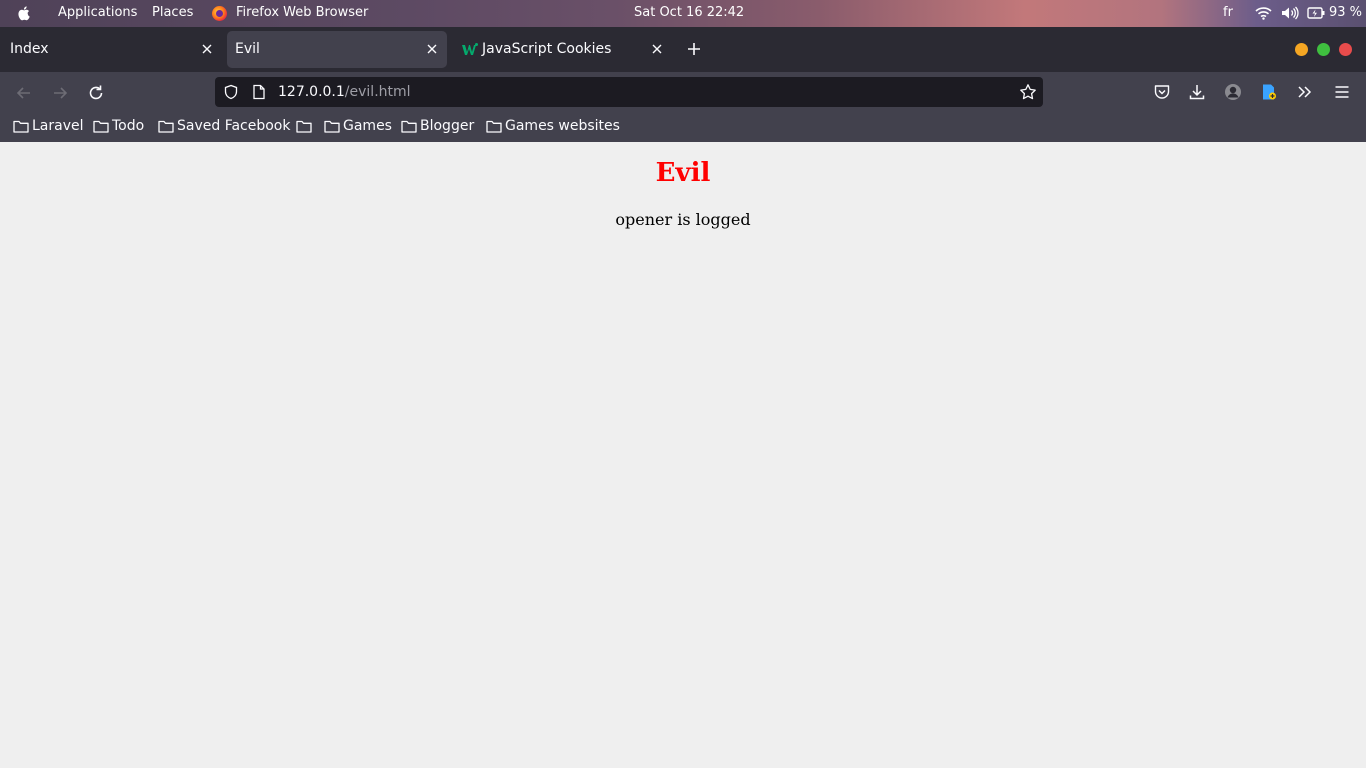 The height and width of the screenshot is (768, 1366). What do you see at coordinates (1345, 12) in the screenshot?
I see `battery-percent: 93 %` at bounding box center [1345, 12].